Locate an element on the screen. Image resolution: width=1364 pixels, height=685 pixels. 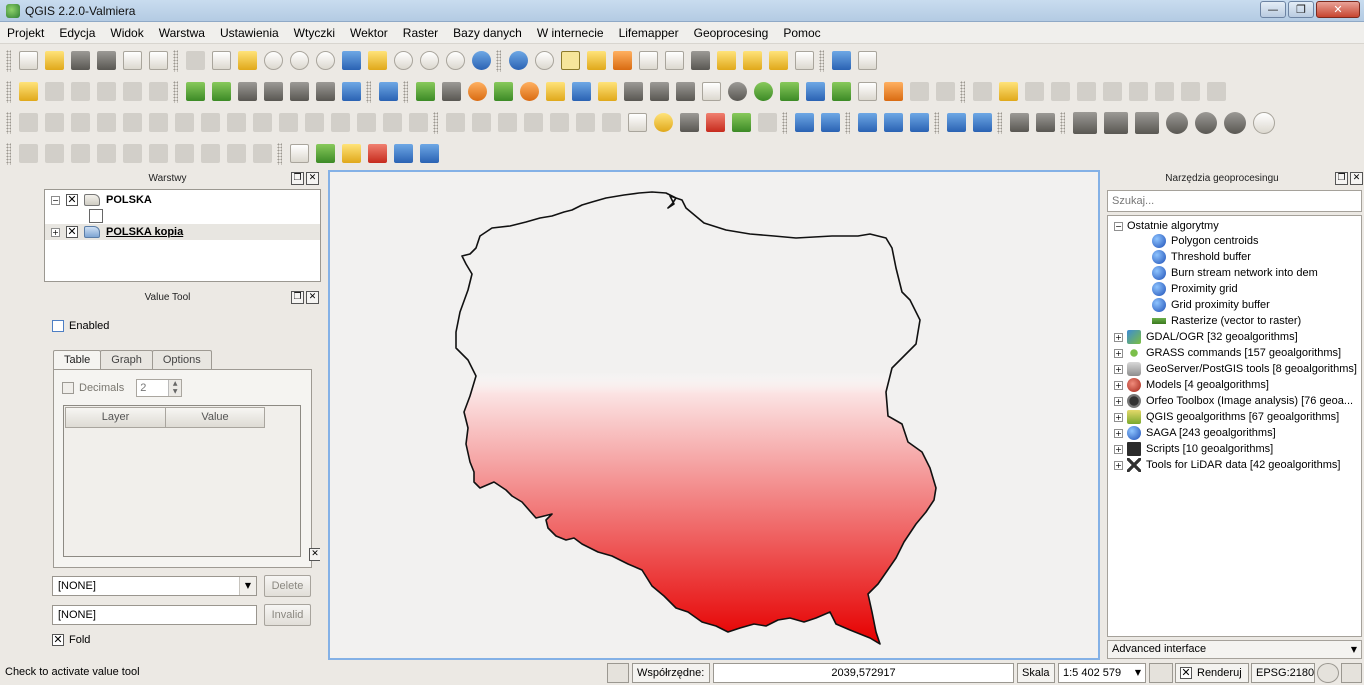
plugin-dim-2-icon is located at coordinates (945, 91).